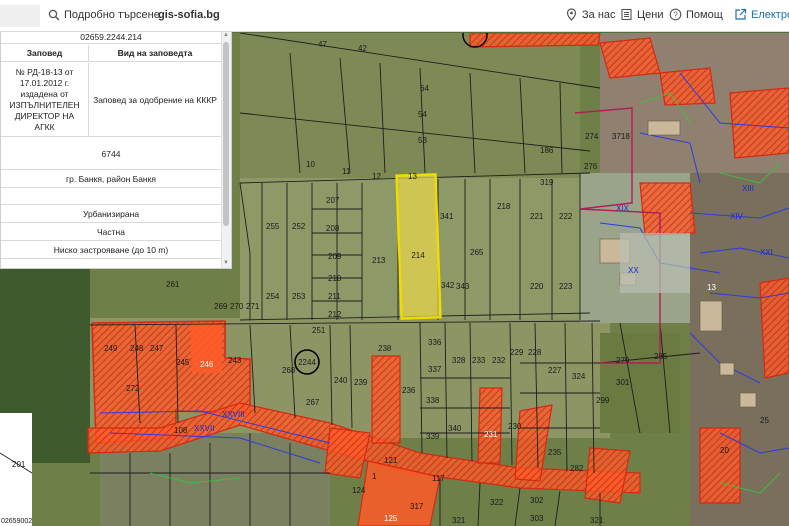 Image resolution: width=789 pixels, height=526 pixels. Describe the element at coordinates (233, 414) in the screenshot. I see `parcel-label: XXVIII` at that location.